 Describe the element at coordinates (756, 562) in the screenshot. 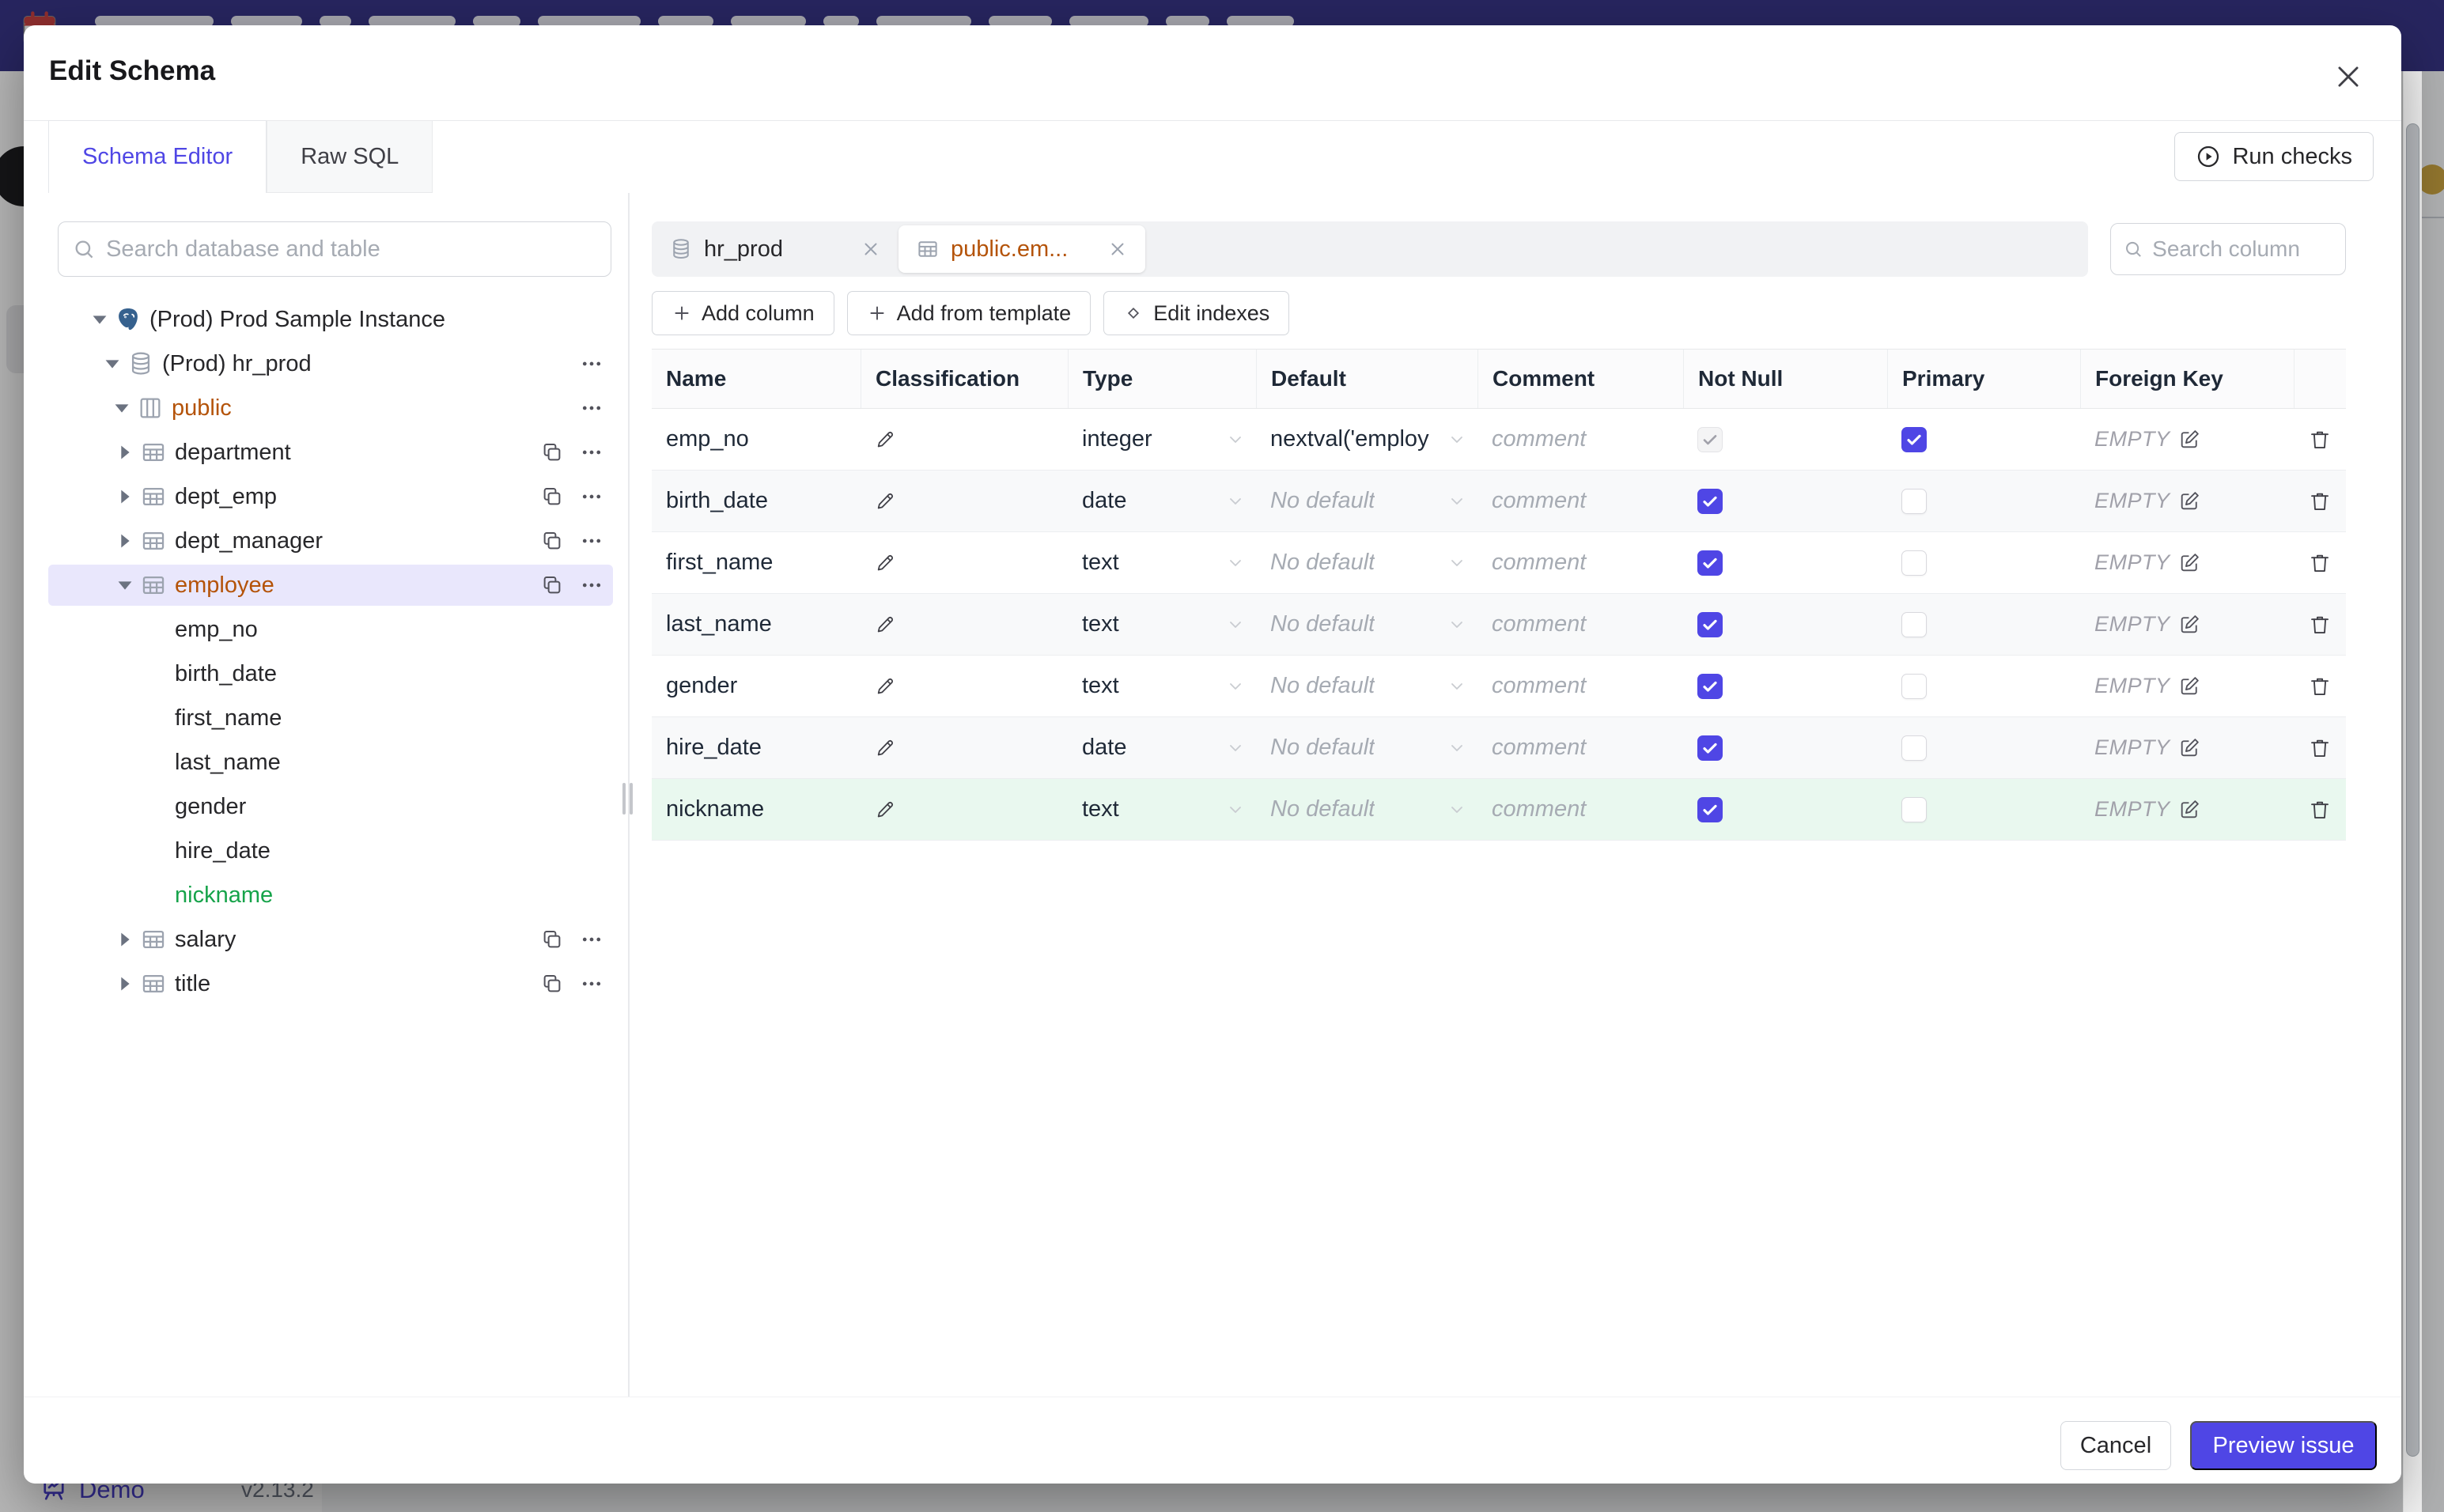

I see `cell-name: first_name` at that location.